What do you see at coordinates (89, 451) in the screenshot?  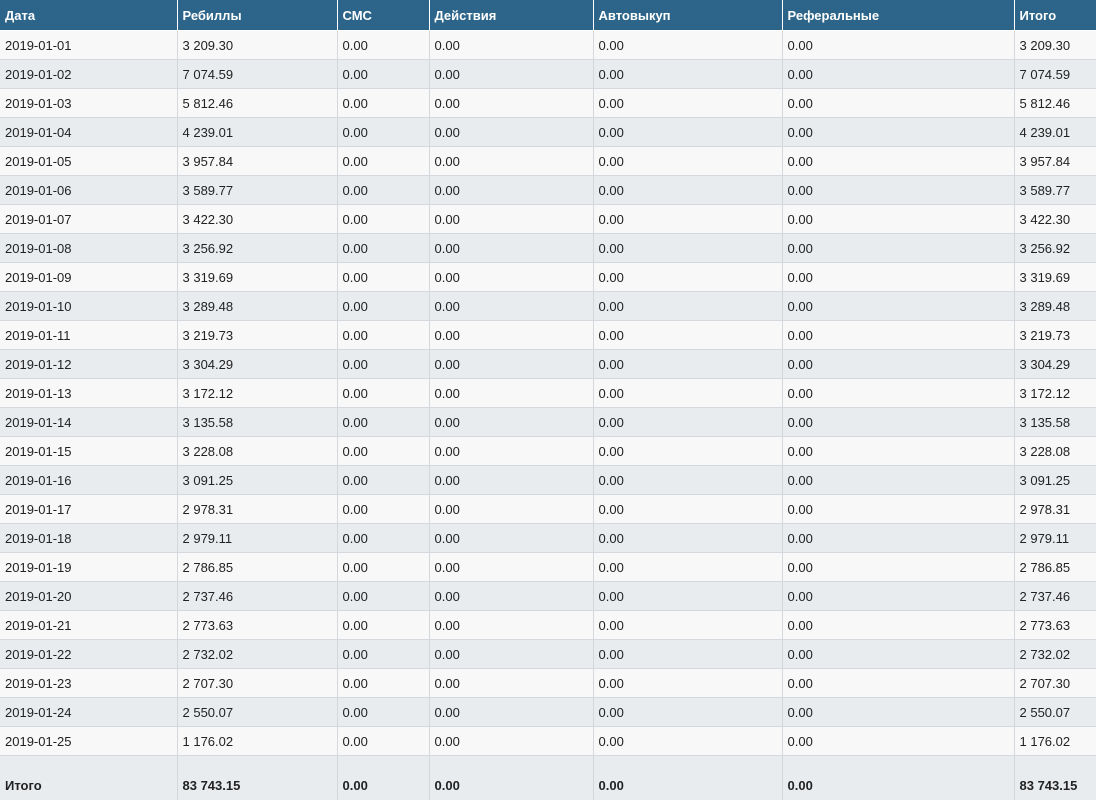 I see `cell-date: 2019-01-15` at bounding box center [89, 451].